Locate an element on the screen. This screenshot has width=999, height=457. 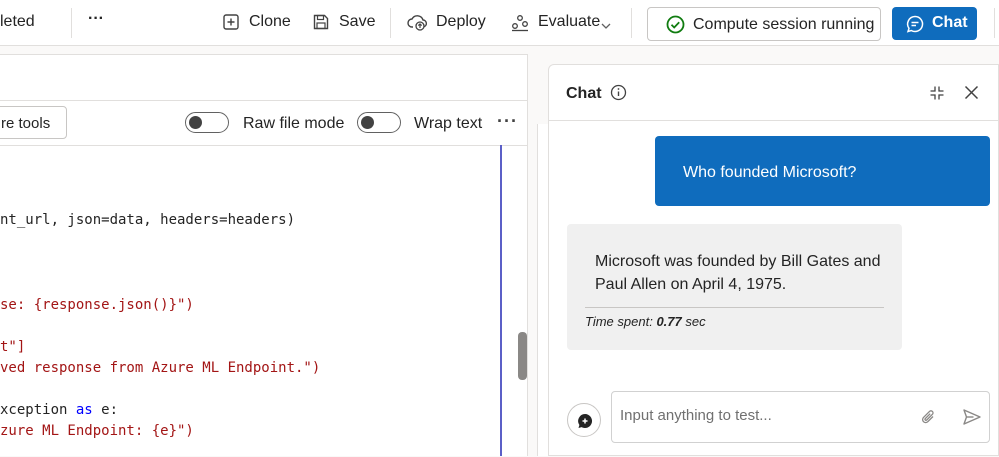
deploy-button: Deploy is located at coordinates (461, 22).